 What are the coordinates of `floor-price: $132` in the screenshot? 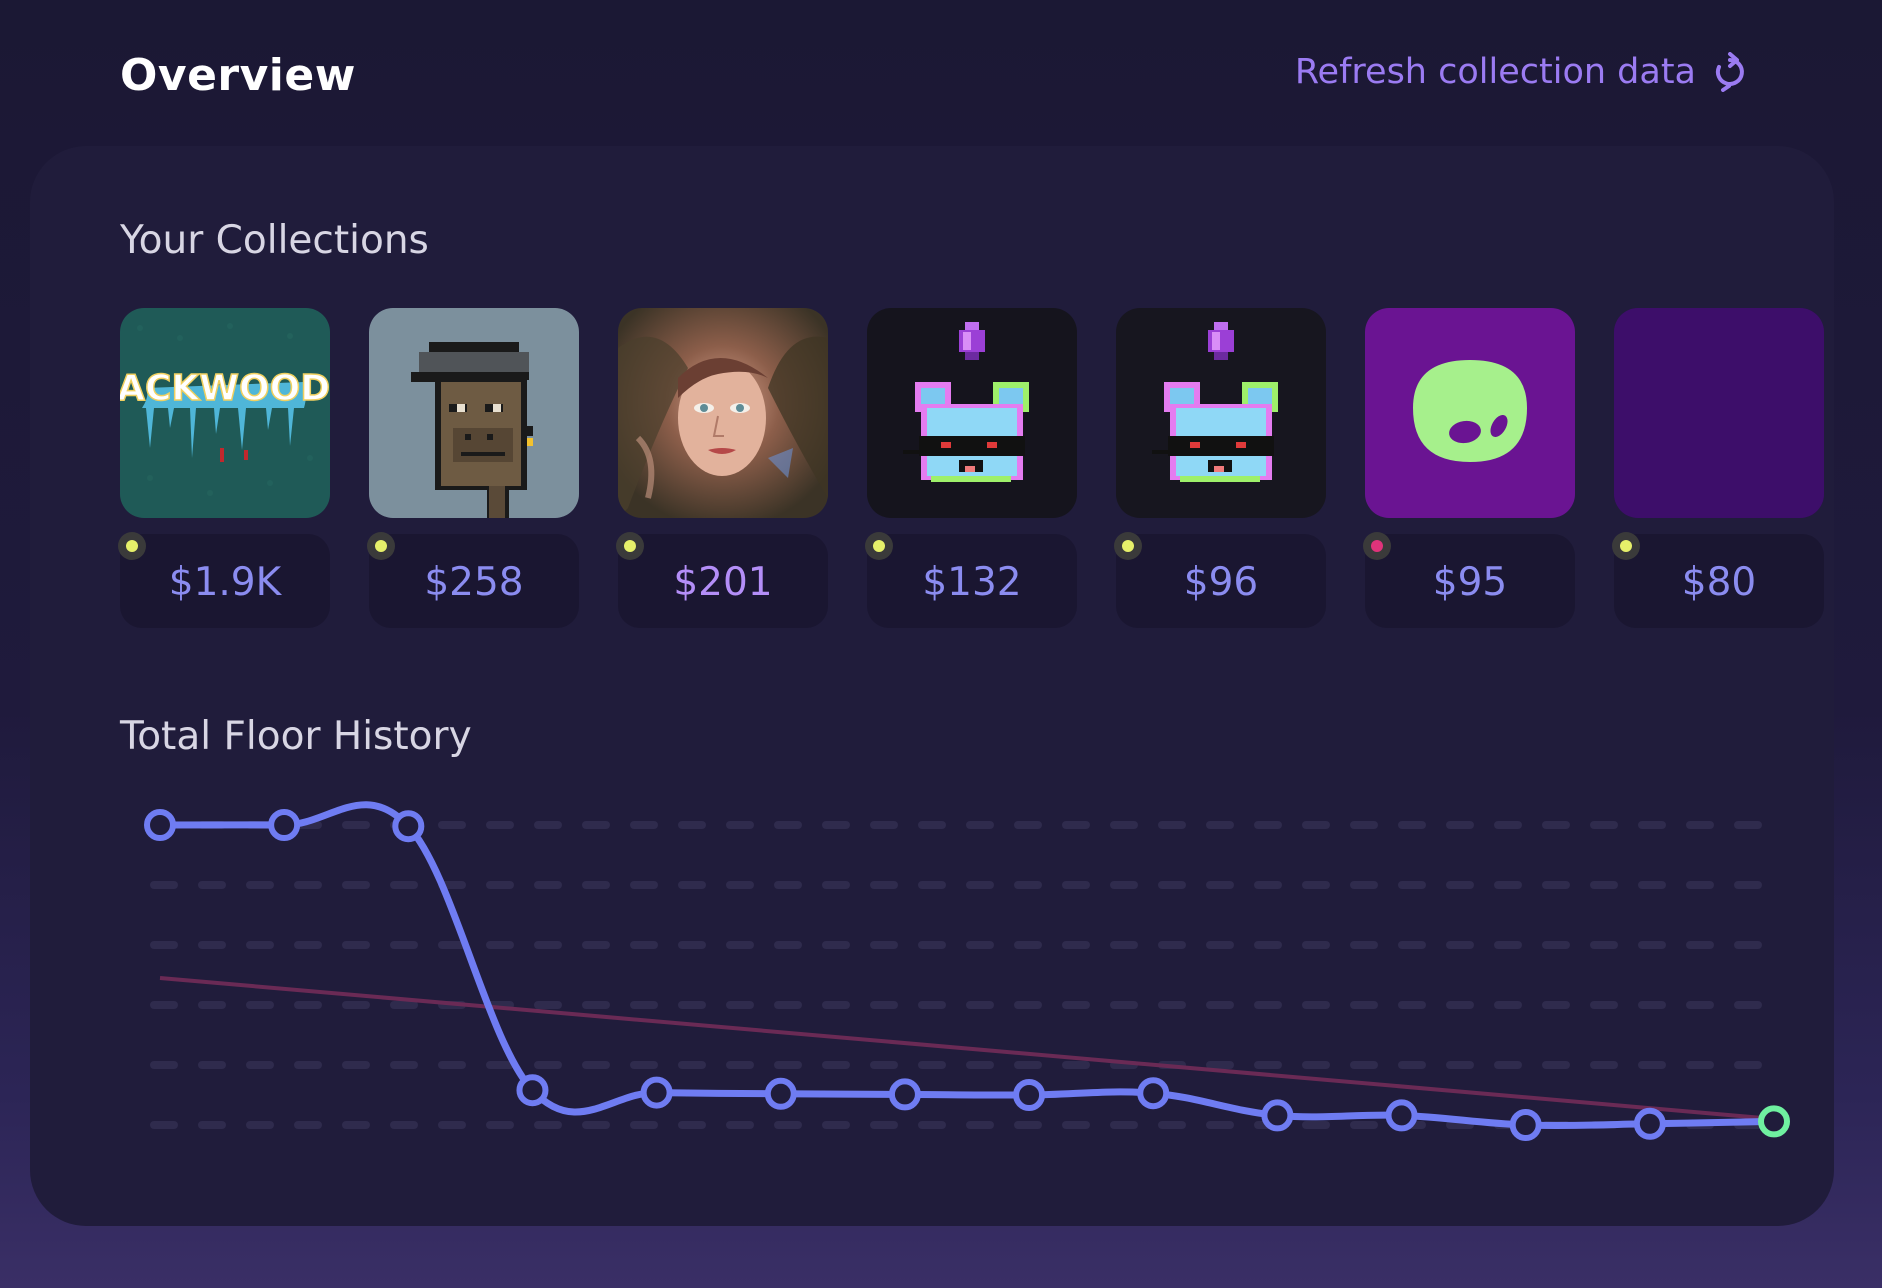 It's located at (972, 582).